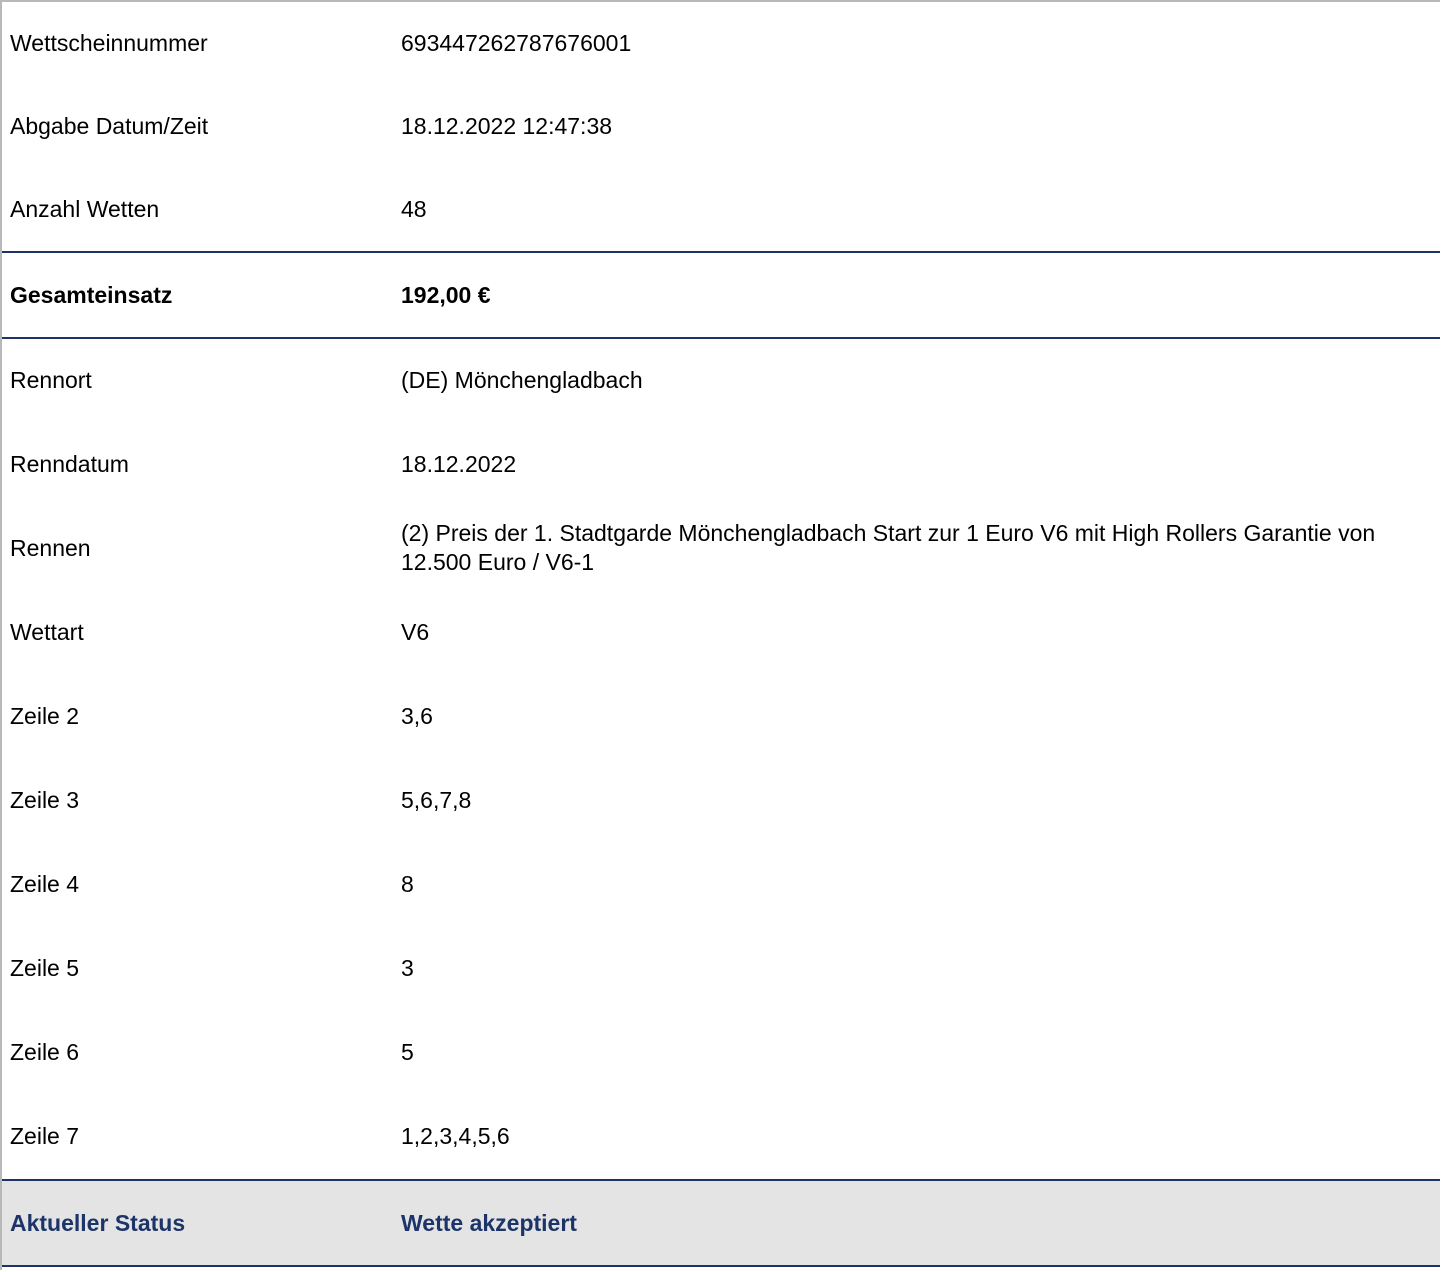 This screenshot has height=1272, width=1442. What do you see at coordinates (45, 1051) in the screenshot?
I see `line-label: Zeile 6` at bounding box center [45, 1051].